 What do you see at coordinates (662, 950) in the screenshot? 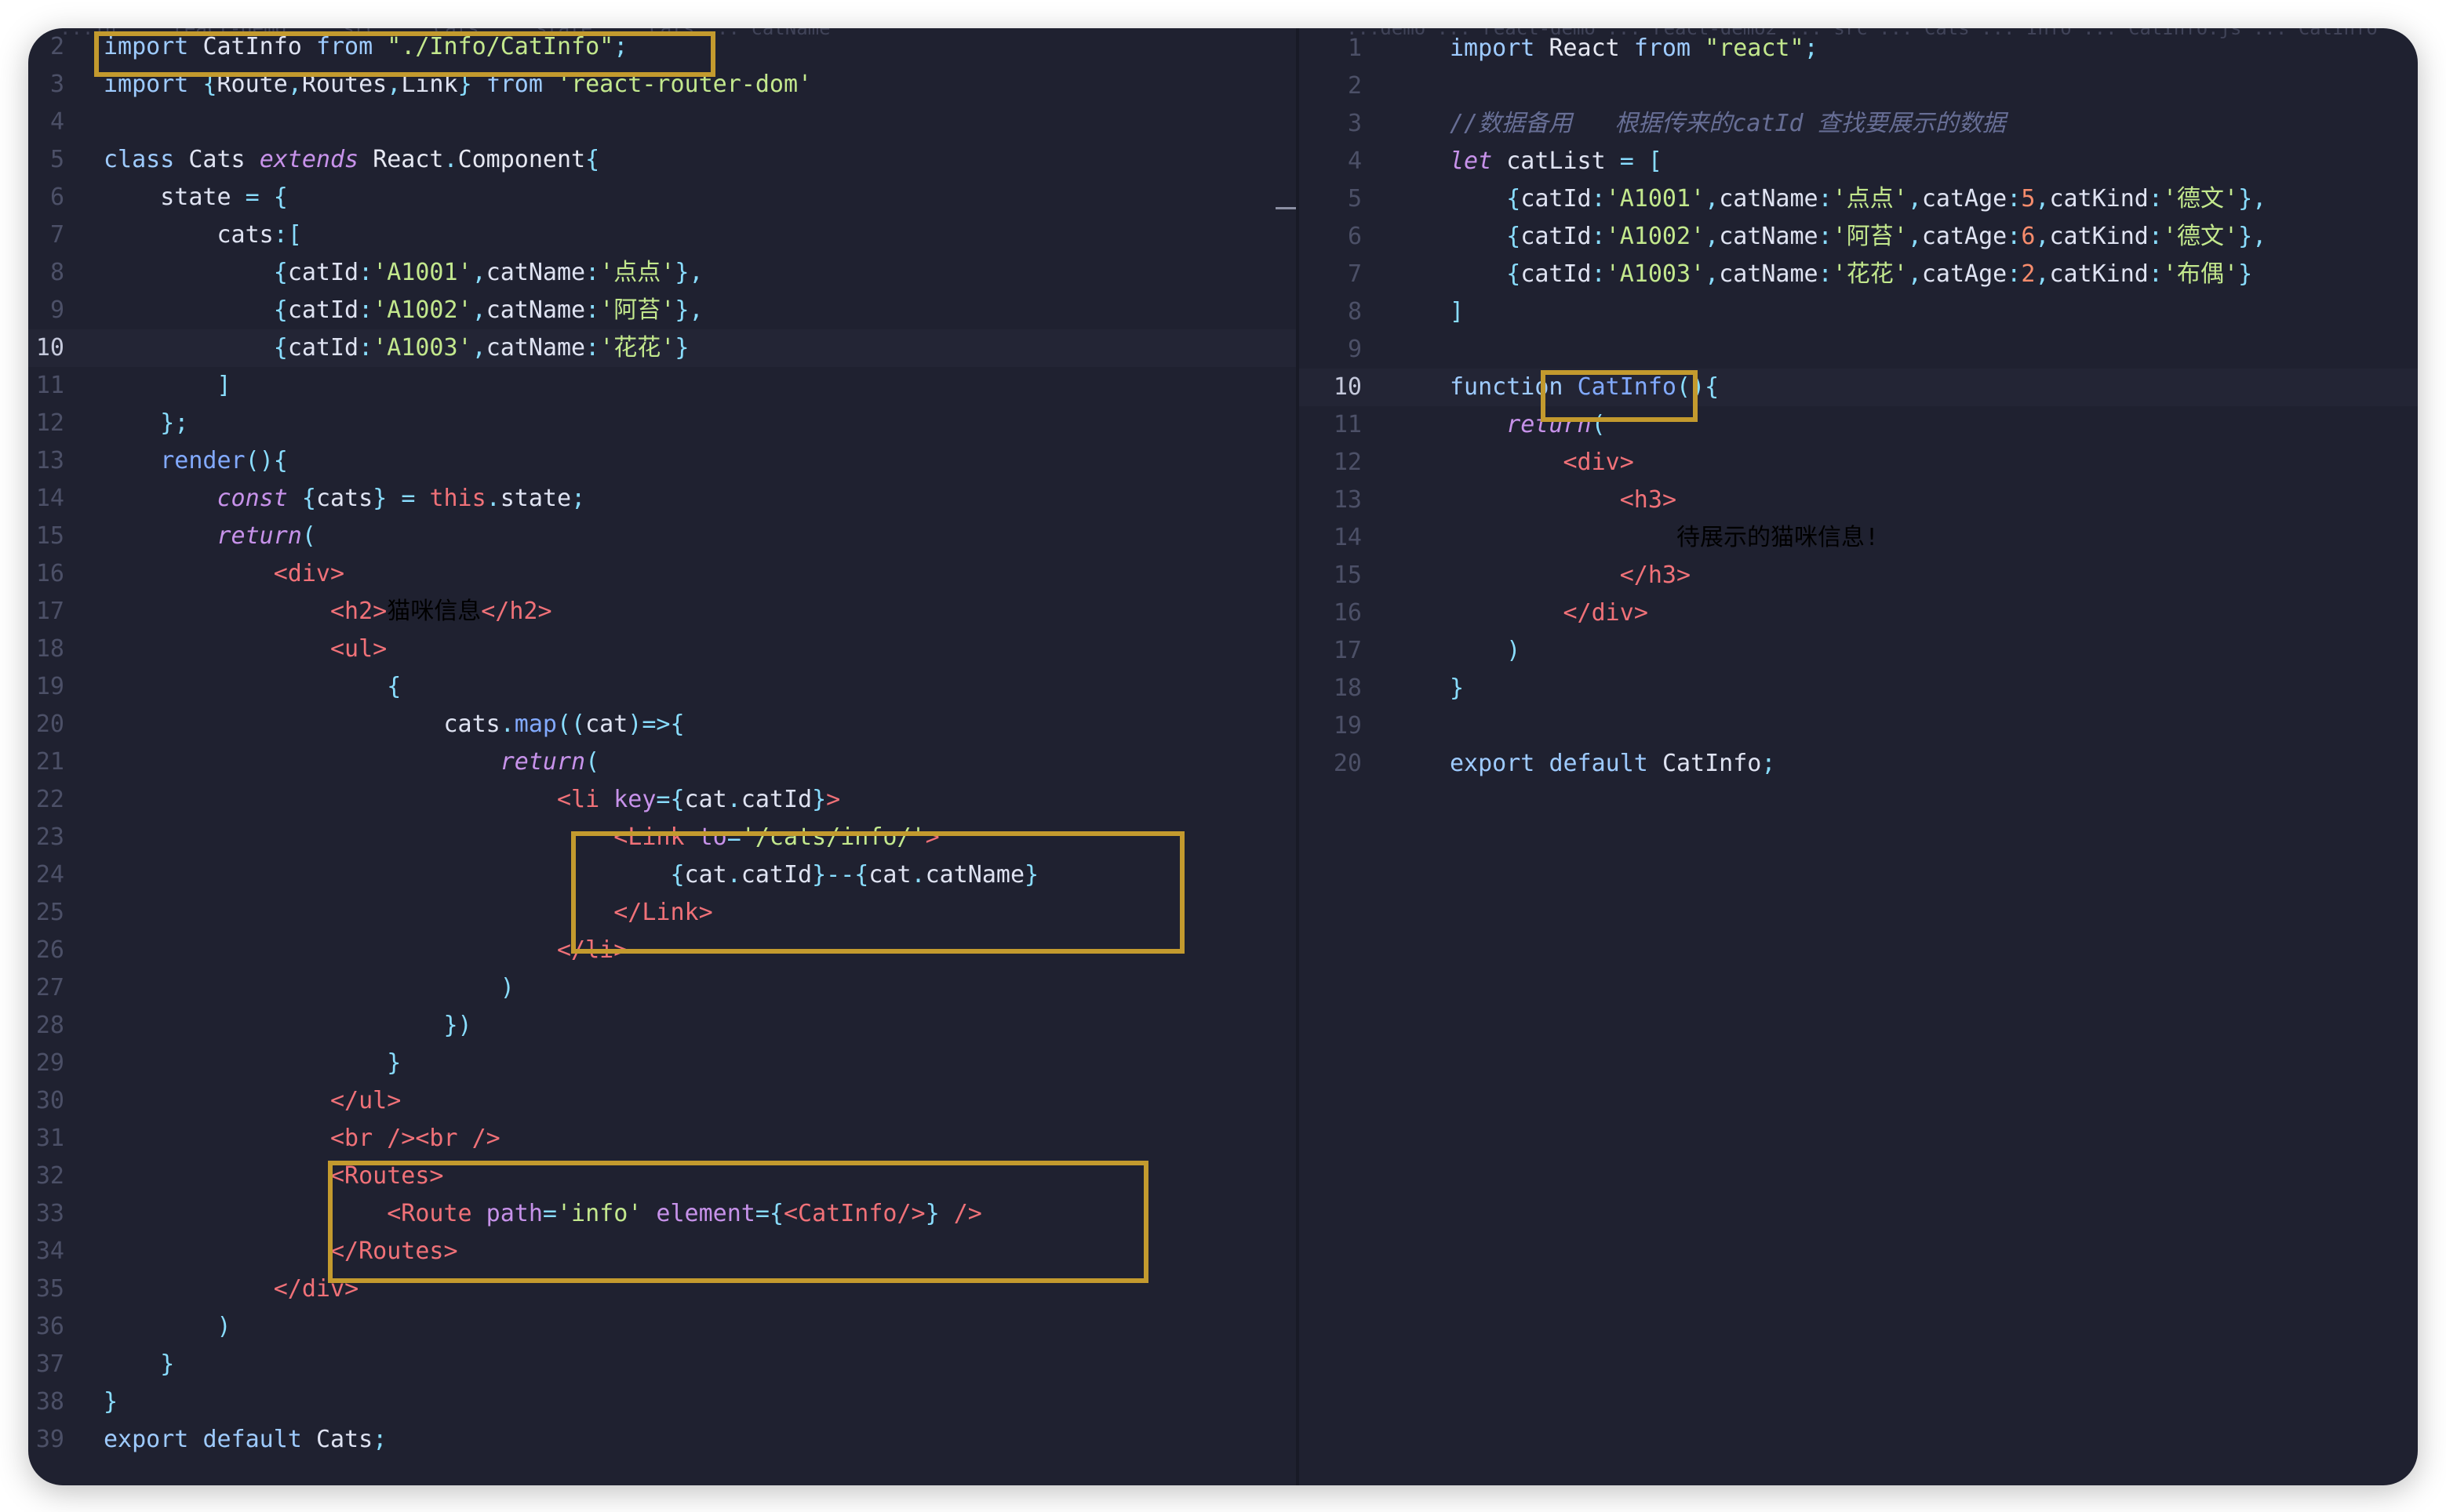
I see `code-line: 26 </li>` at bounding box center [662, 950].